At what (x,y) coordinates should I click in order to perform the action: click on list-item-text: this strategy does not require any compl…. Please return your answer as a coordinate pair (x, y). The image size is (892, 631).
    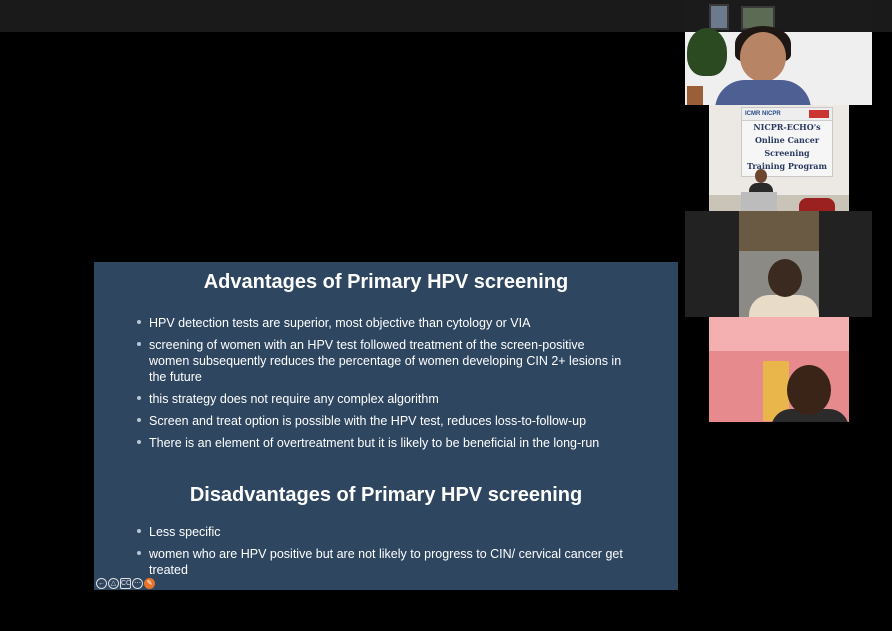
    Looking at the image, I should click on (294, 399).